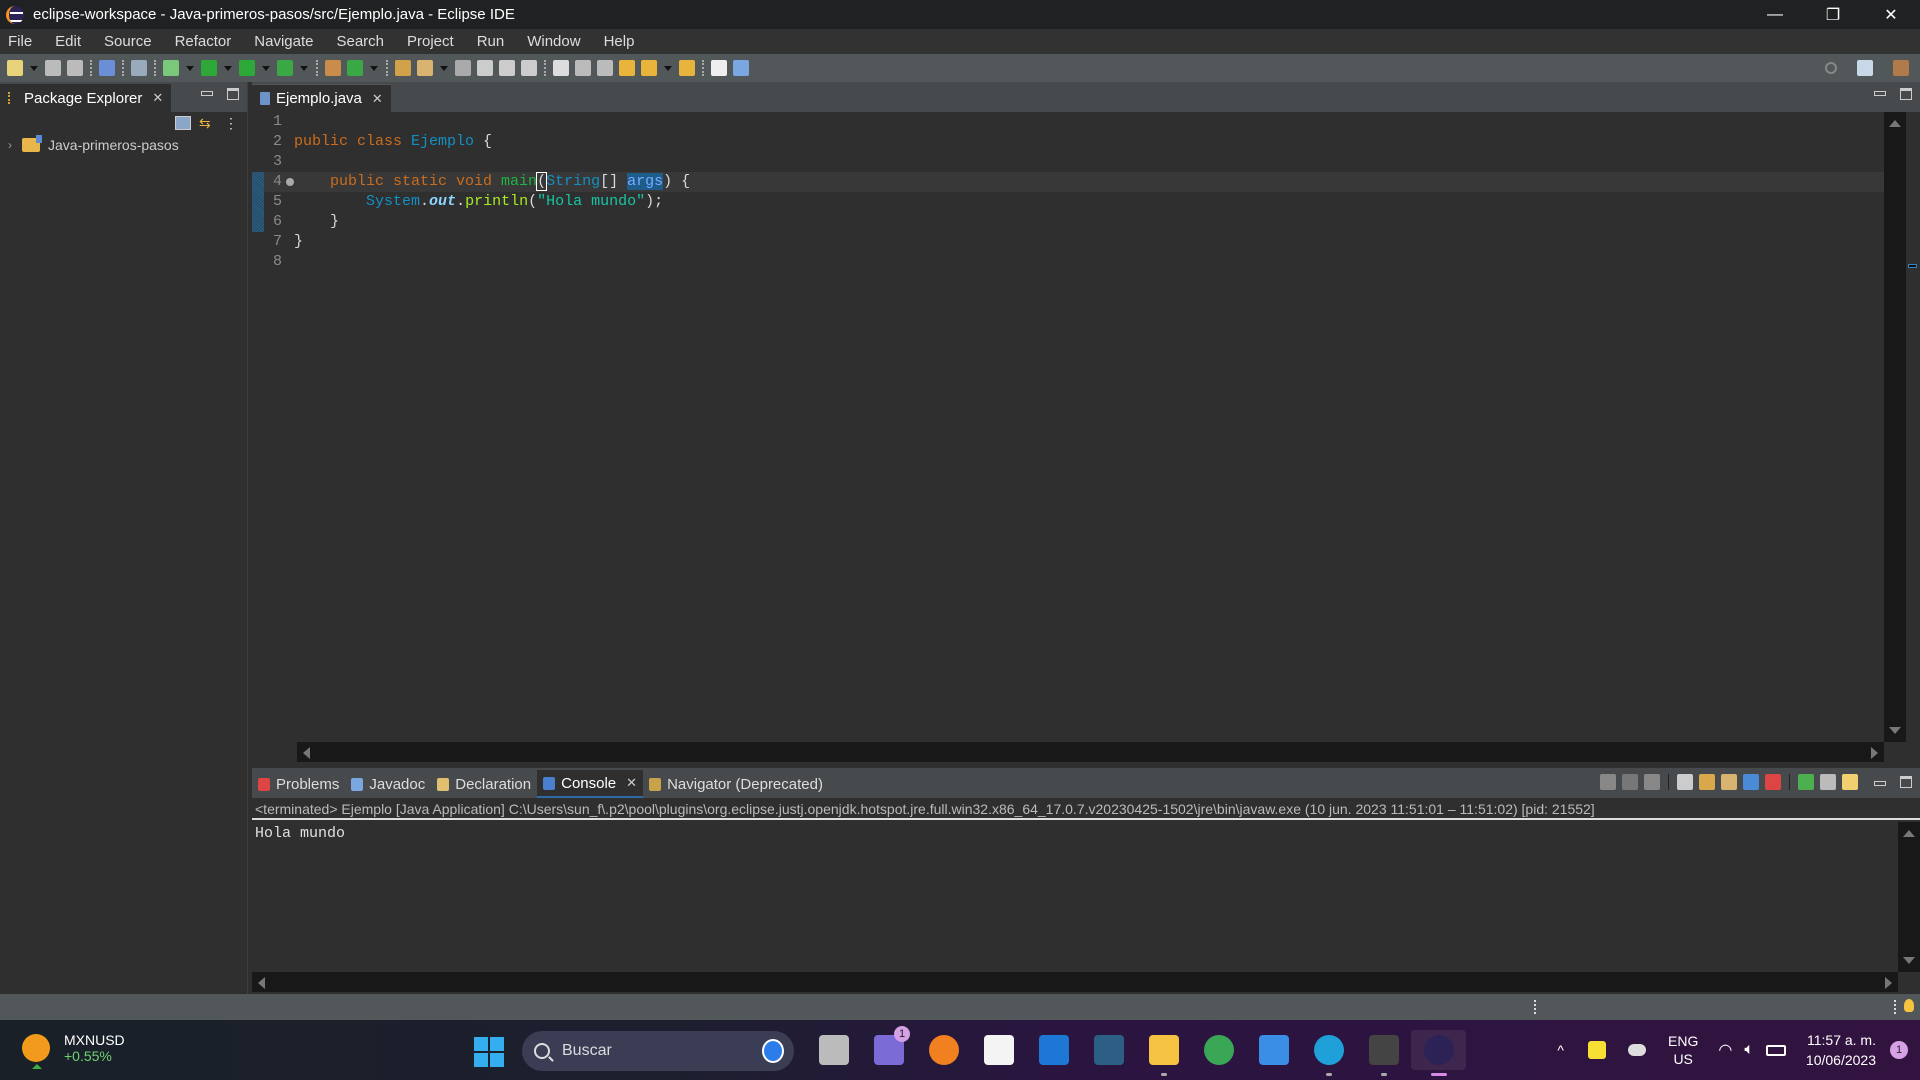  What do you see at coordinates (619, 41) in the screenshot?
I see `menu-help: Help` at bounding box center [619, 41].